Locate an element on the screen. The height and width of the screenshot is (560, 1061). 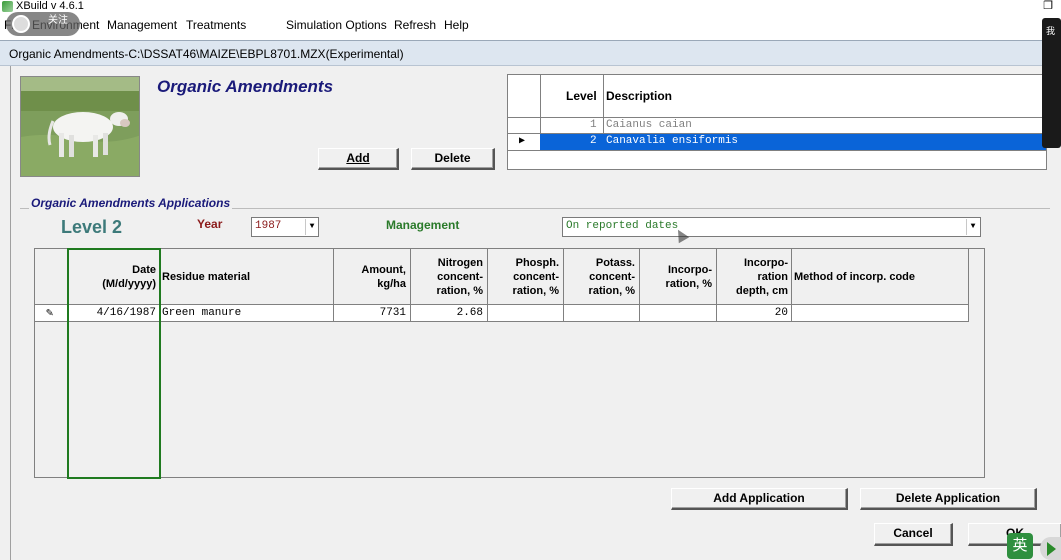
delete-level-button: Delete is located at coordinates (453, 159).